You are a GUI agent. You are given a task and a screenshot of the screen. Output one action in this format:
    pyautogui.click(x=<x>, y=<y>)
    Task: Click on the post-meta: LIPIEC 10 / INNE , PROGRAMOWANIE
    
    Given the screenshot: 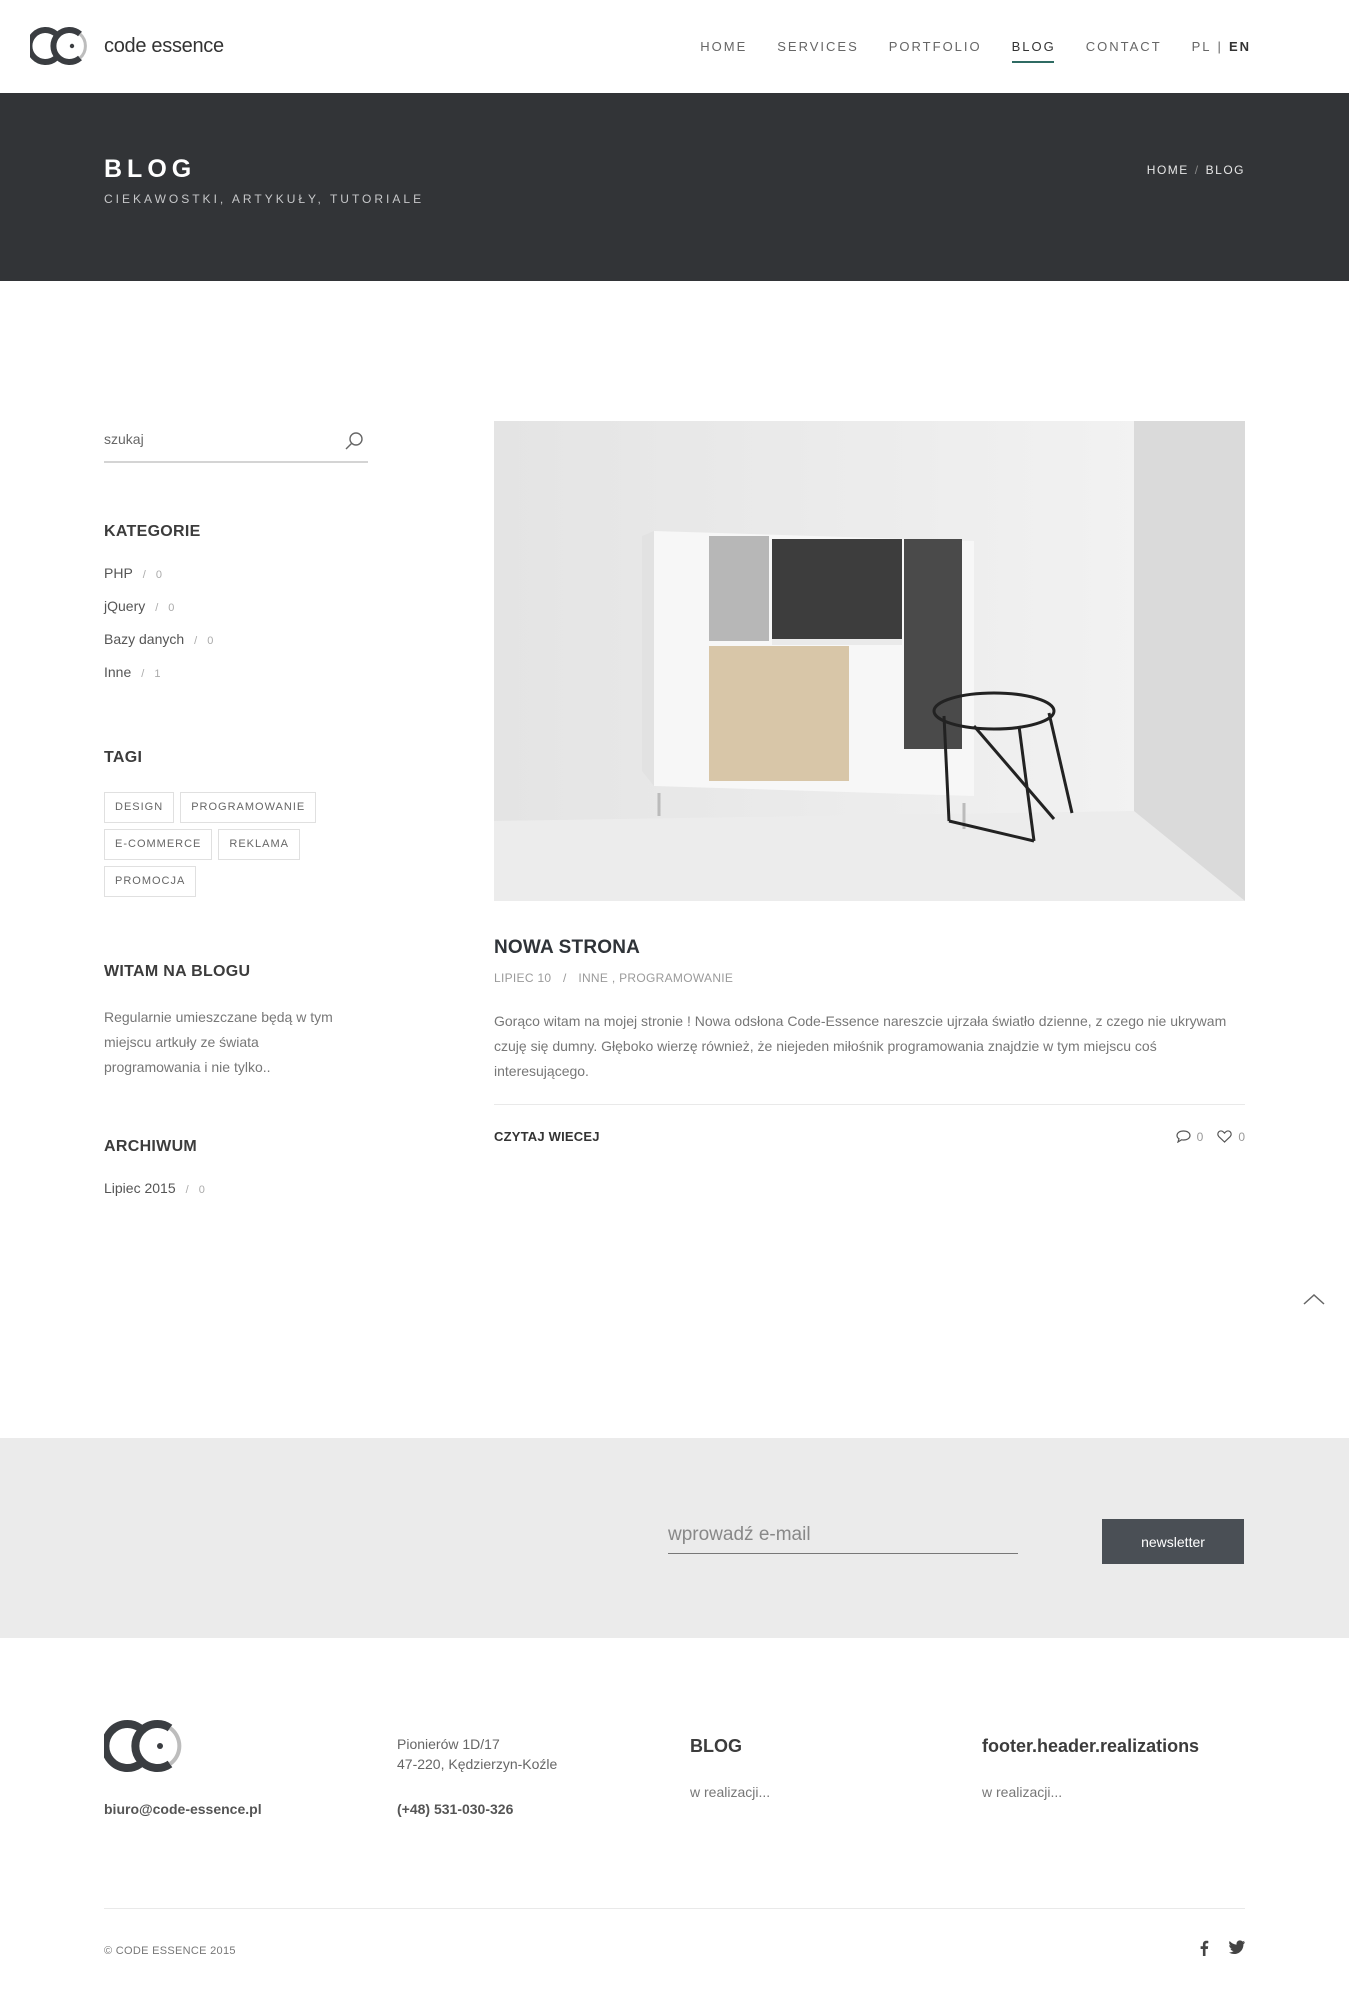 What is the action you would take?
    pyautogui.click(x=869, y=978)
    